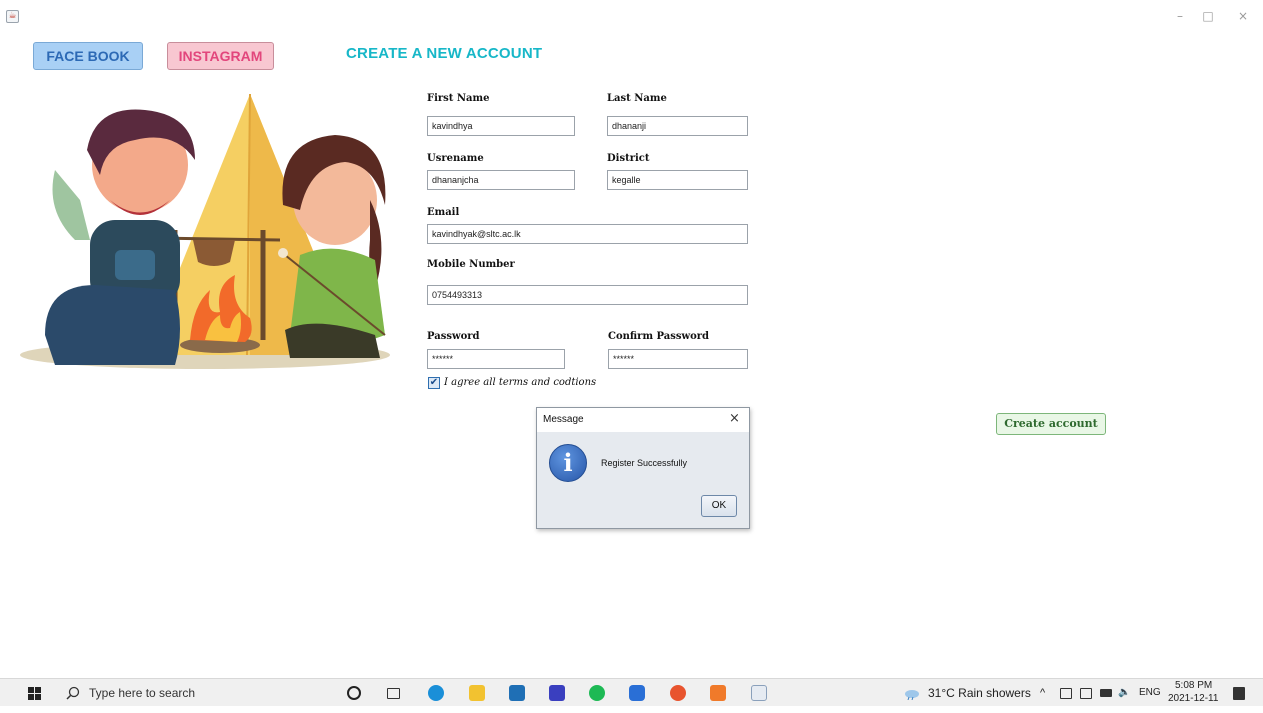  What do you see at coordinates (637, 693) in the screenshot?
I see `app-icon` at bounding box center [637, 693].